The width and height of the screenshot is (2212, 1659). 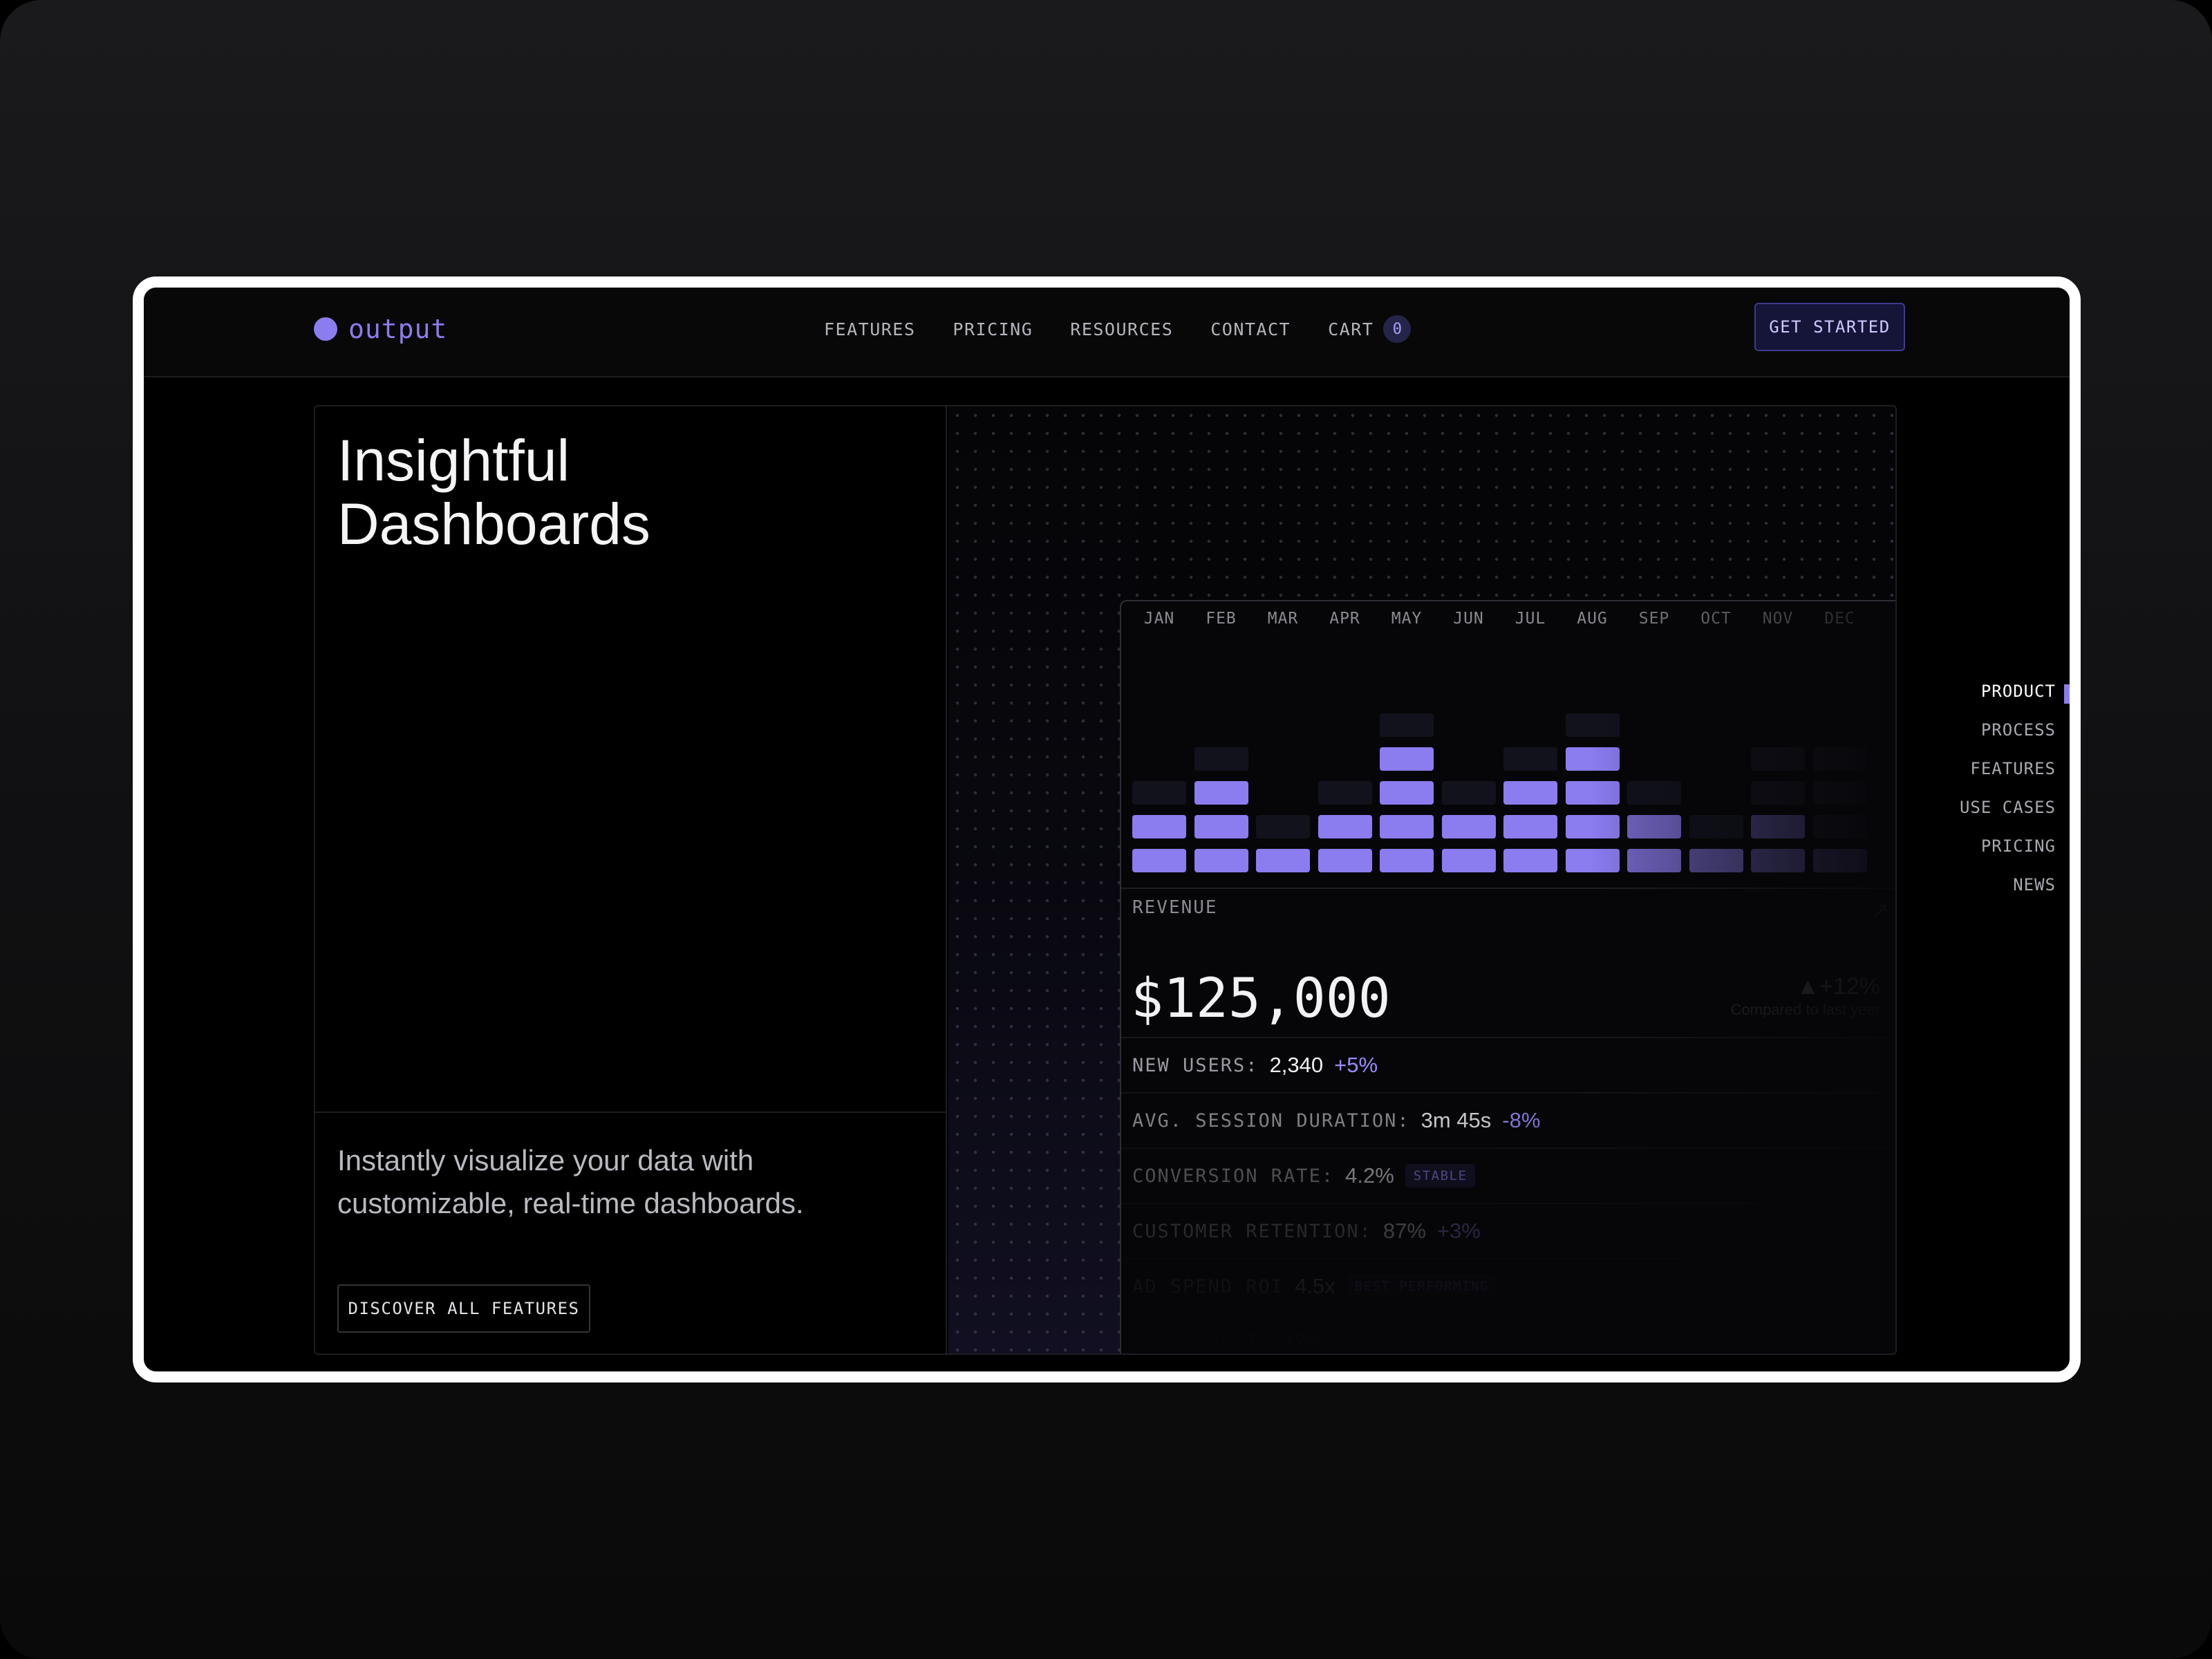 What do you see at coordinates (545, 1160) in the screenshot?
I see `hero-subtitle-line-1: Instantly visualize your data with` at bounding box center [545, 1160].